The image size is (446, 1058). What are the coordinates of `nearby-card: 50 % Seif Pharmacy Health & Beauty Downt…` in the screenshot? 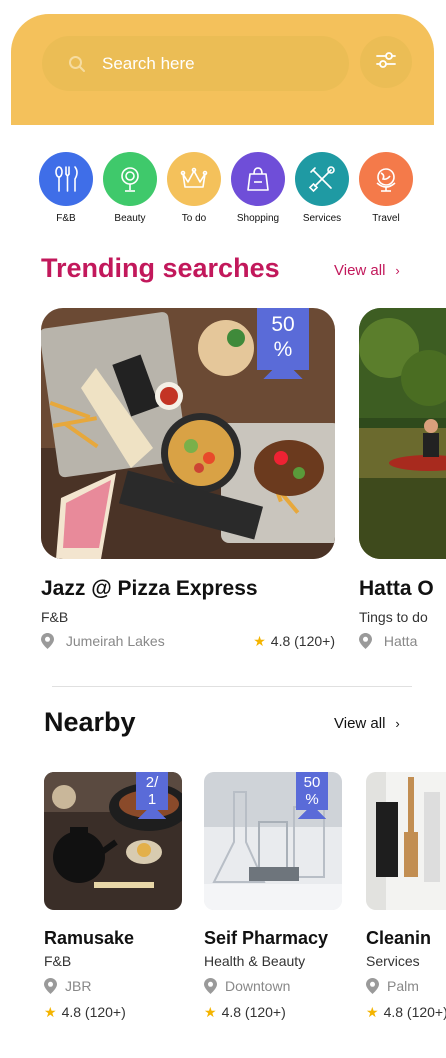 It's located at (273, 896).